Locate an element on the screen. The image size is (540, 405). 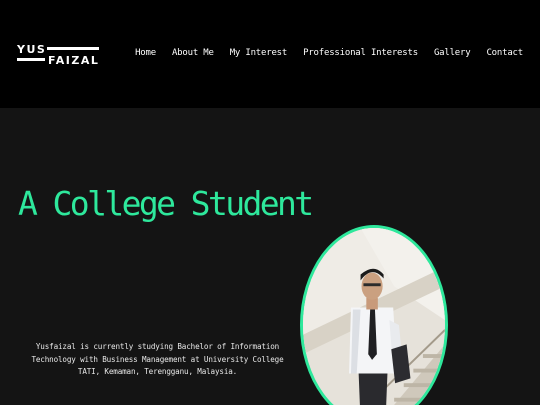
nav-contact-link: Contact is located at coordinates (504, 53).